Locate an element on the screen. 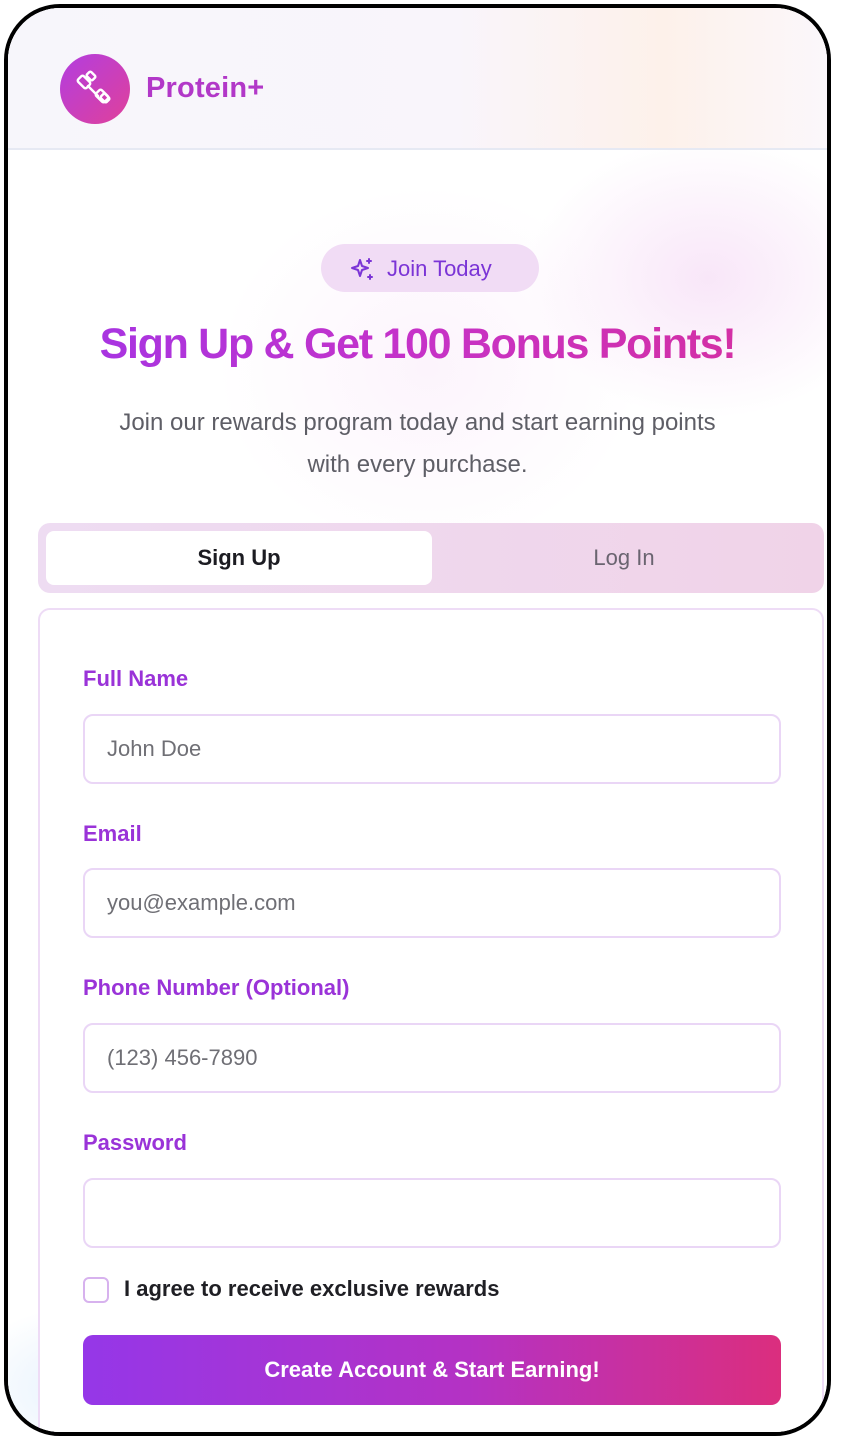 The height and width of the screenshot is (1448, 843). auth-tabs: Sign Up Log In is located at coordinates (431, 558).